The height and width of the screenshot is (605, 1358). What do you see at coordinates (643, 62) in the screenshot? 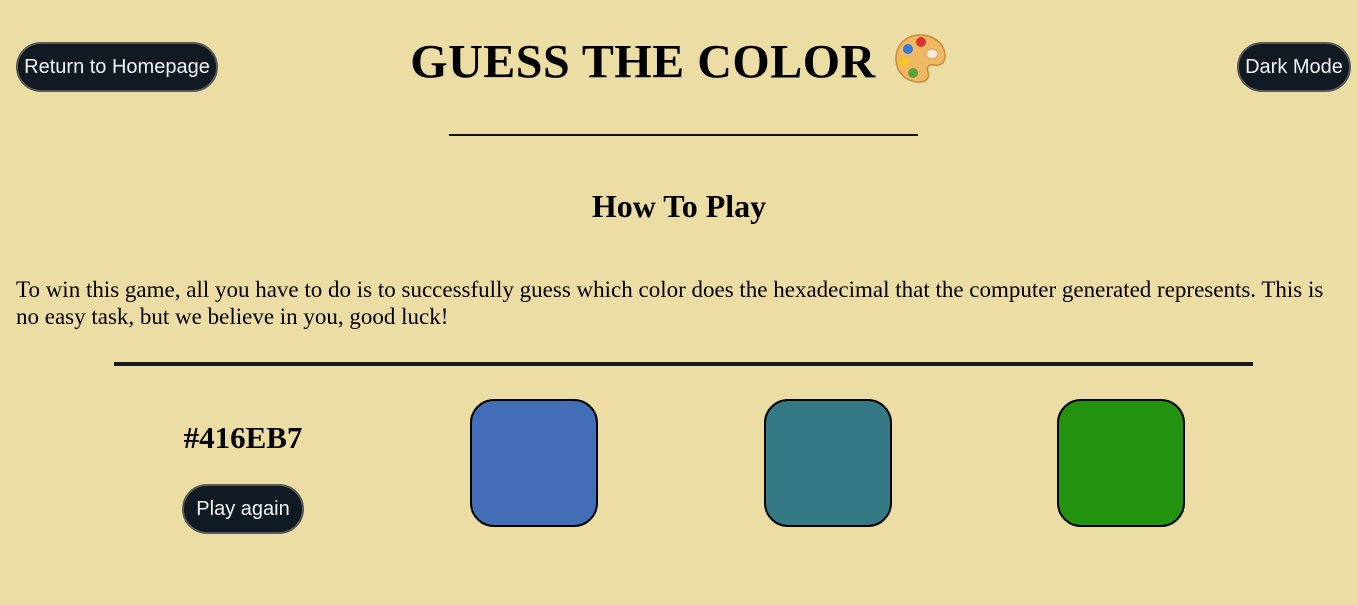
I see `page-title: GUESS THE COLOR` at bounding box center [643, 62].